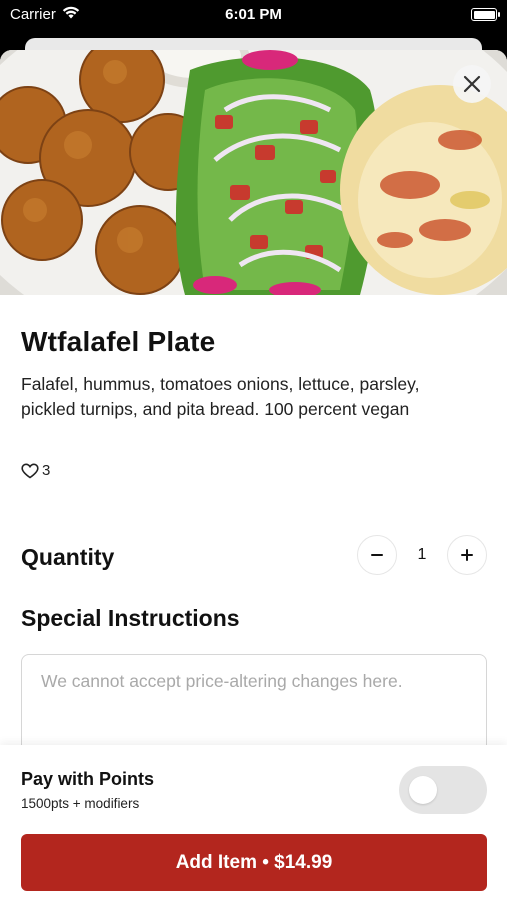 This screenshot has width=507, height=900. What do you see at coordinates (423, 790) in the screenshot?
I see `toggle-knob` at bounding box center [423, 790].